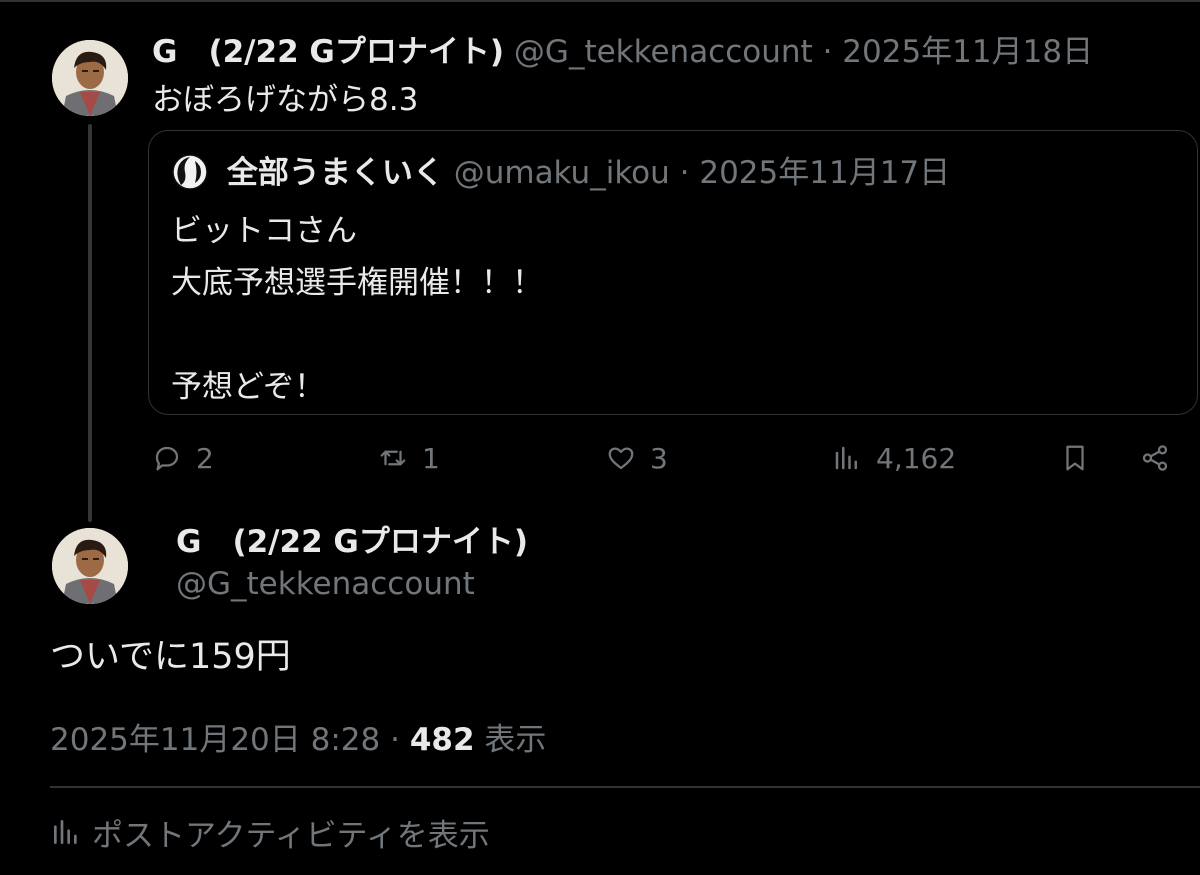 Image resolution: width=1200 pixels, height=875 pixels. I want to click on main-tweet-text: ついでに159円, so click(170, 657).